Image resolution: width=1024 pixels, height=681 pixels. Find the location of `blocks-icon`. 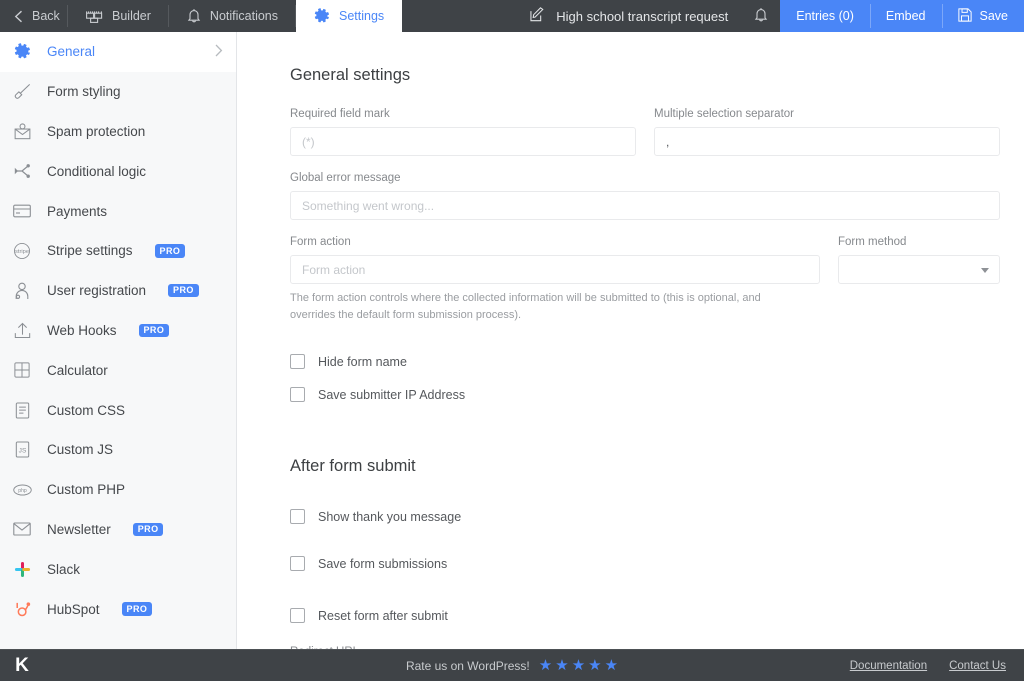

blocks-icon is located at coordinates (94, 16).